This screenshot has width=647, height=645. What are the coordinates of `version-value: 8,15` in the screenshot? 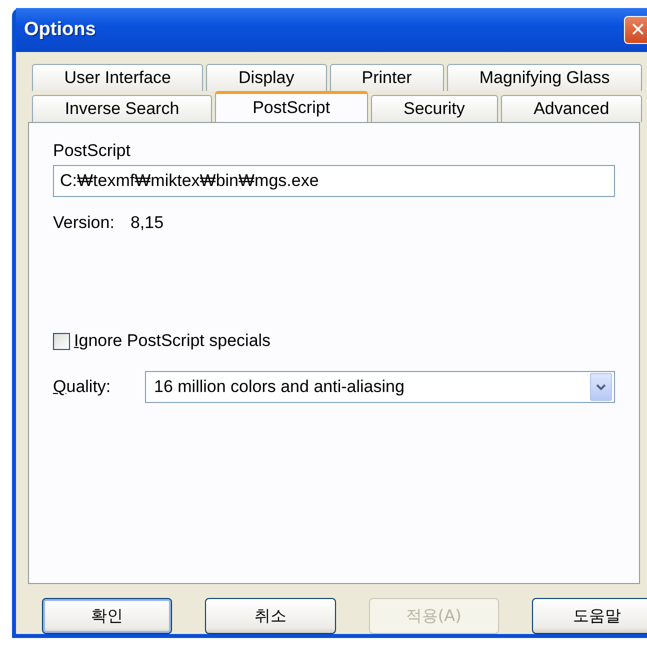 It's located at (147, 223).